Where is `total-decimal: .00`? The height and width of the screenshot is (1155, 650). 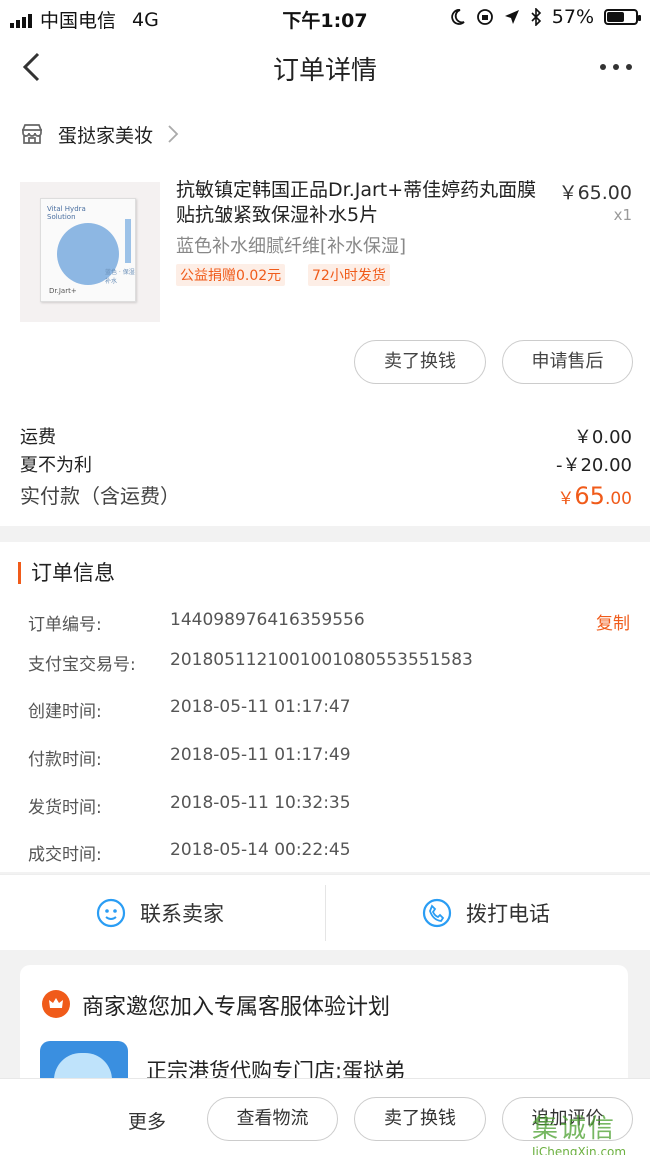
total-decimal: .00 is located at coordinates (618, 499).